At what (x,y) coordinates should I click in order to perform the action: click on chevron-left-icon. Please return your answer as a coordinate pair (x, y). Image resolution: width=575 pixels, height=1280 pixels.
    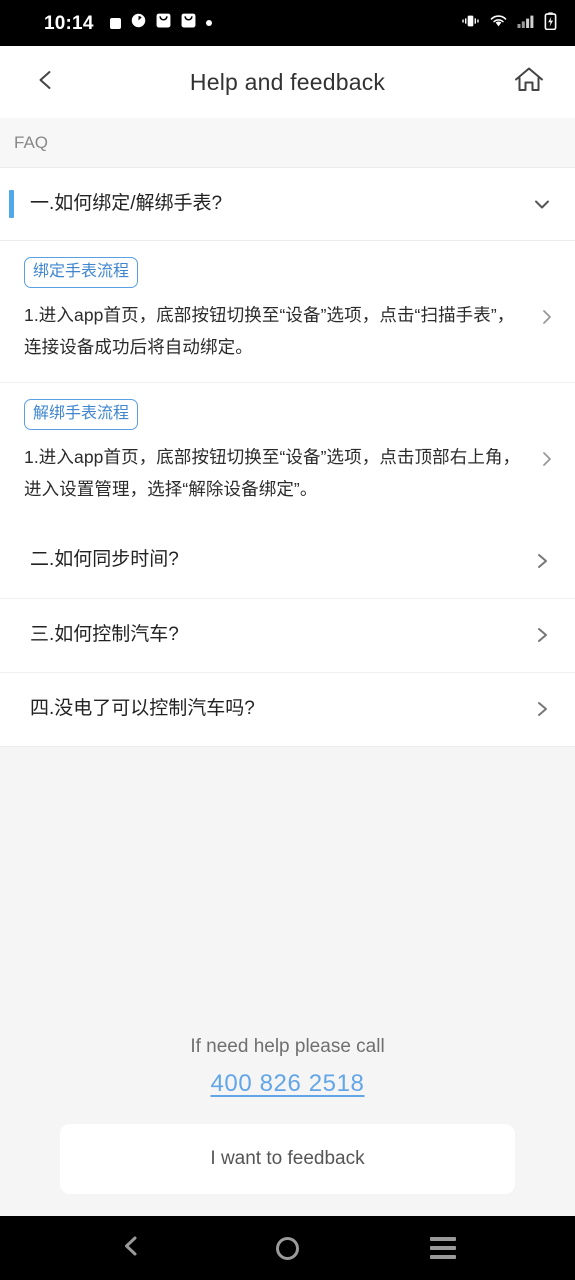
    Looking at the image, I should click on (46, 82).